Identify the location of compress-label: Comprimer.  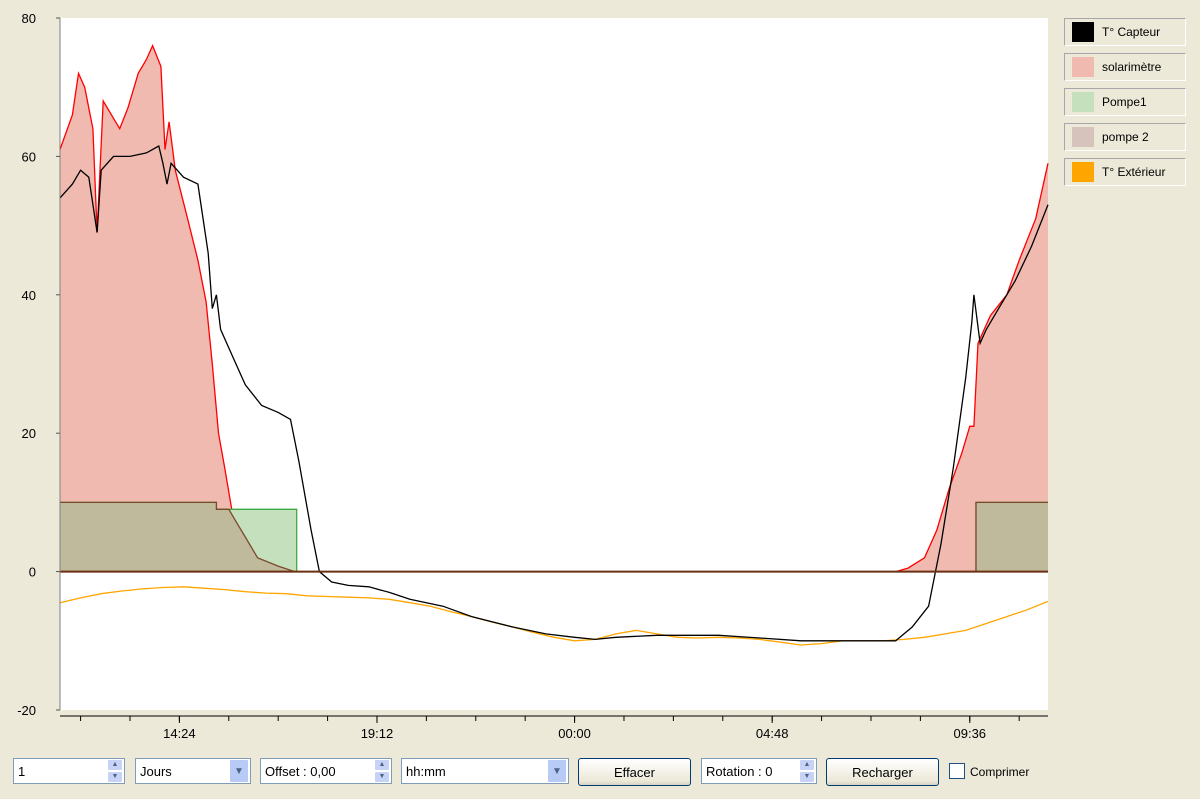
(1000, 772).